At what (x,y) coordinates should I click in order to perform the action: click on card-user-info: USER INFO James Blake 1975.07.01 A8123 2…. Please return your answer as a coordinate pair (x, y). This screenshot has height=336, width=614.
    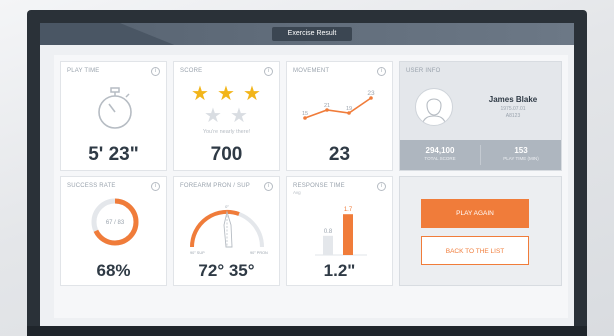
    Looking at the image, I should click on (480, 116).